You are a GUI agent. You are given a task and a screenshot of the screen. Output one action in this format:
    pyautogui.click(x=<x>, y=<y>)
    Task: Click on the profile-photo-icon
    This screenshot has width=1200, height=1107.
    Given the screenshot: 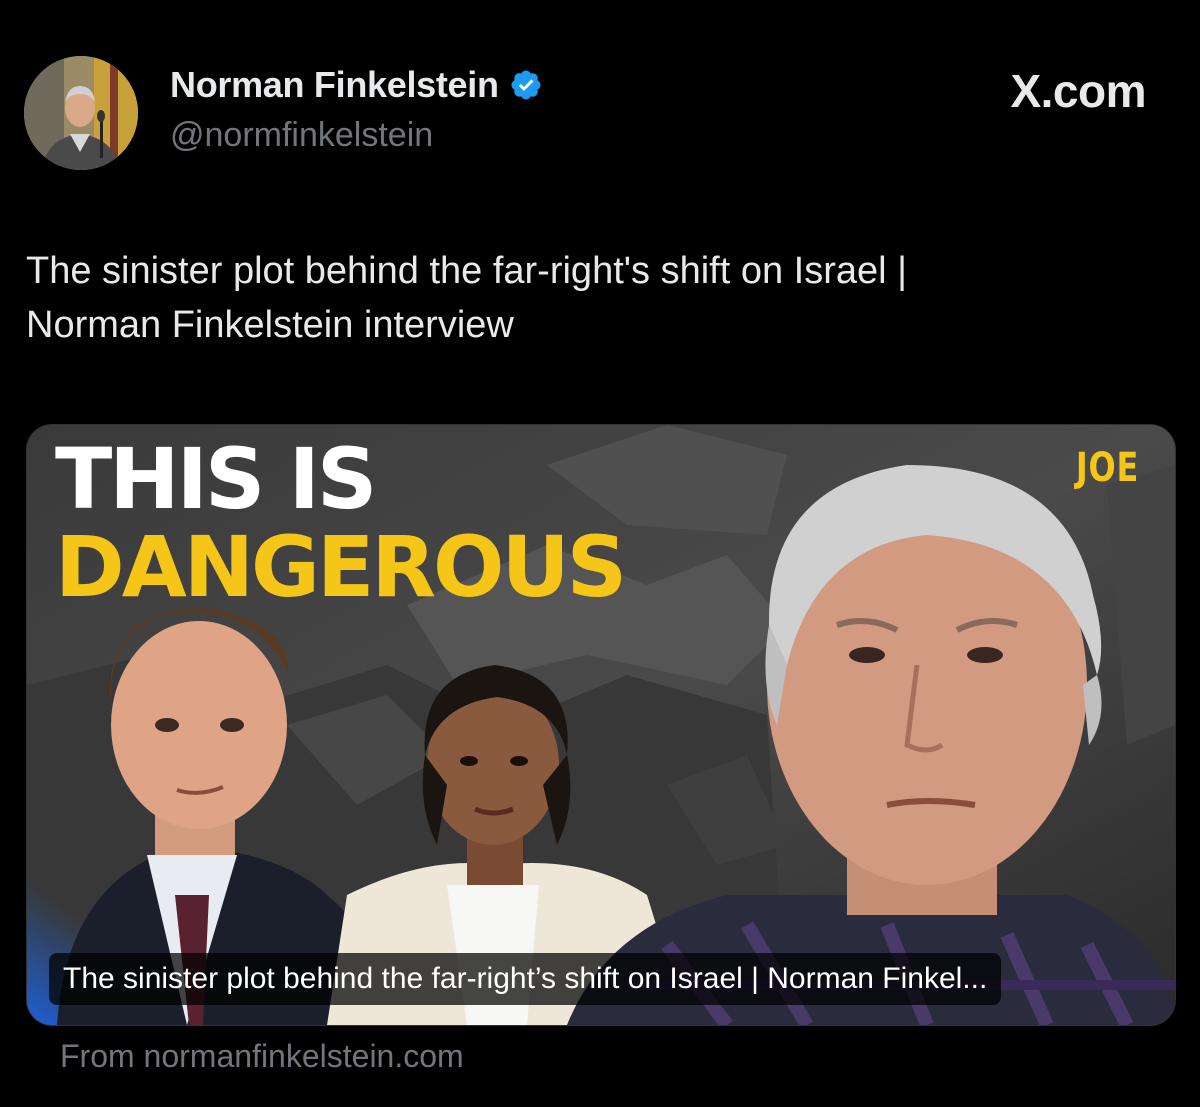 What is the action you would take?
    pyautogui.click(x=81, y=113)
    